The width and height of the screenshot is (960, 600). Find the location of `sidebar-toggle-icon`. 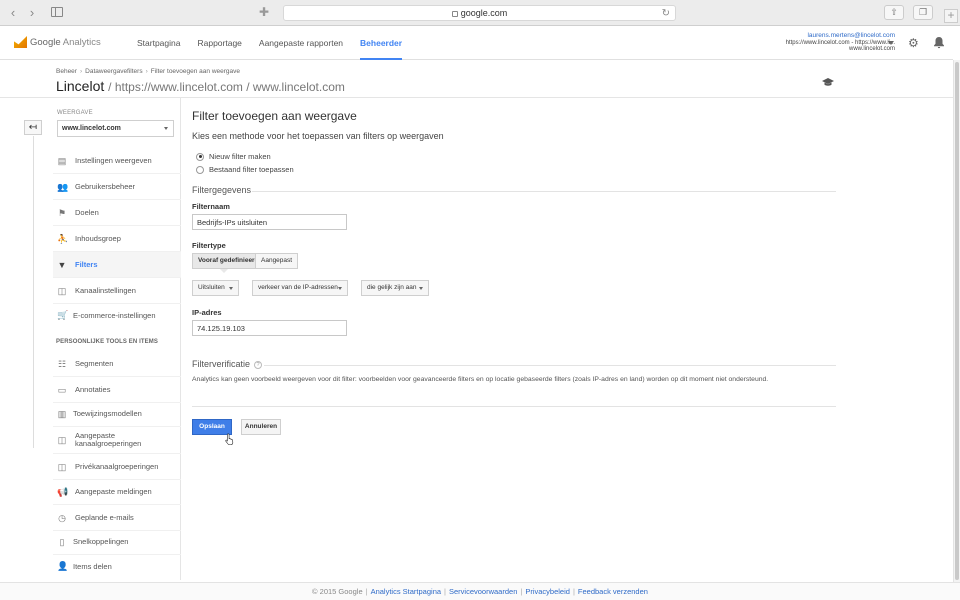

sidebar-toggle-icon is located at coordinates (57, 12).